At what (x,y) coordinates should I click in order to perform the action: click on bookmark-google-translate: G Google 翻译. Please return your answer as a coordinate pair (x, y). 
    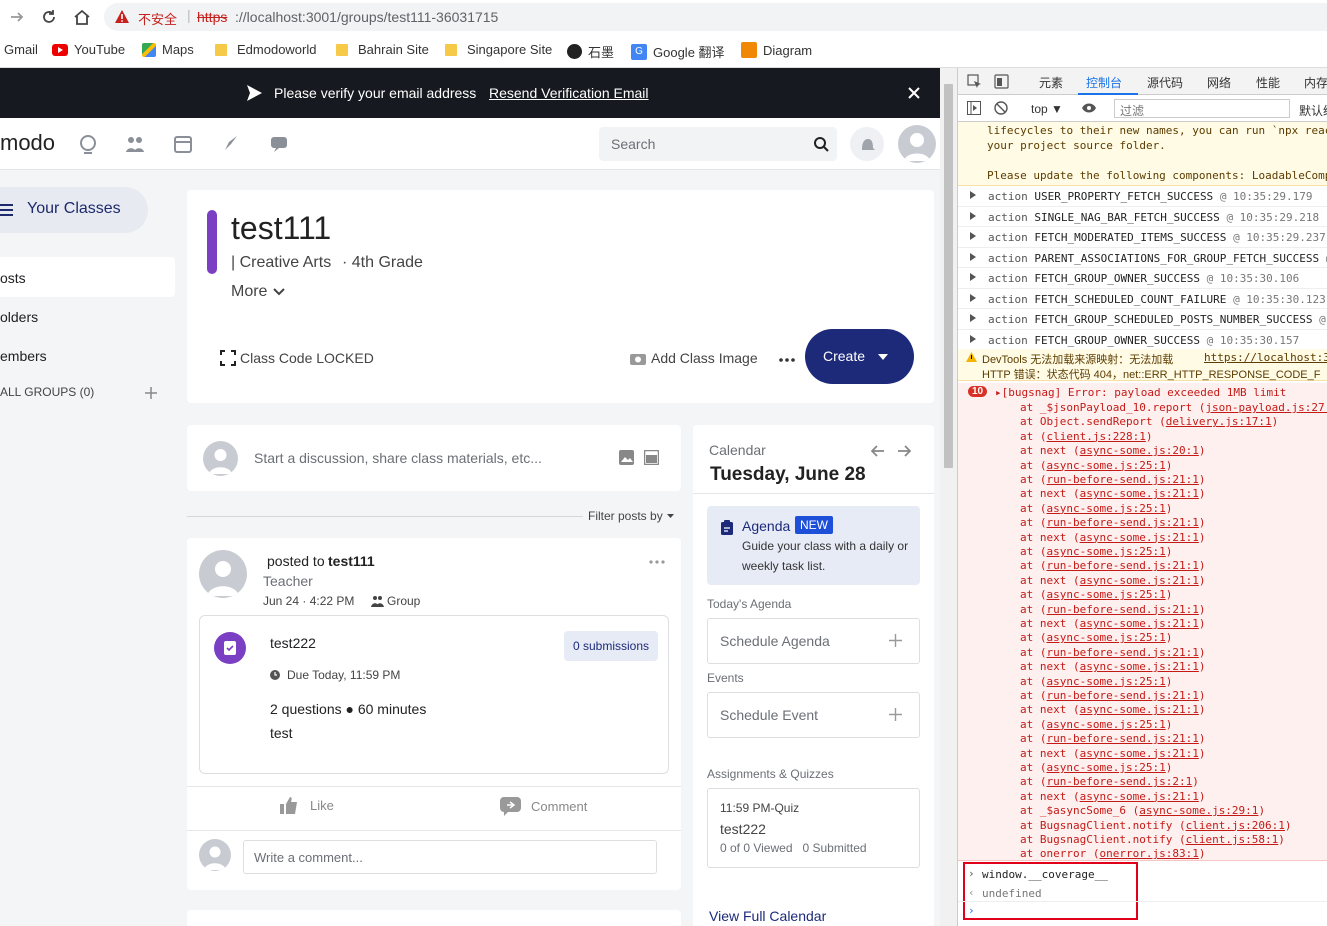
    Looking at the image, I should click on (678, 51).